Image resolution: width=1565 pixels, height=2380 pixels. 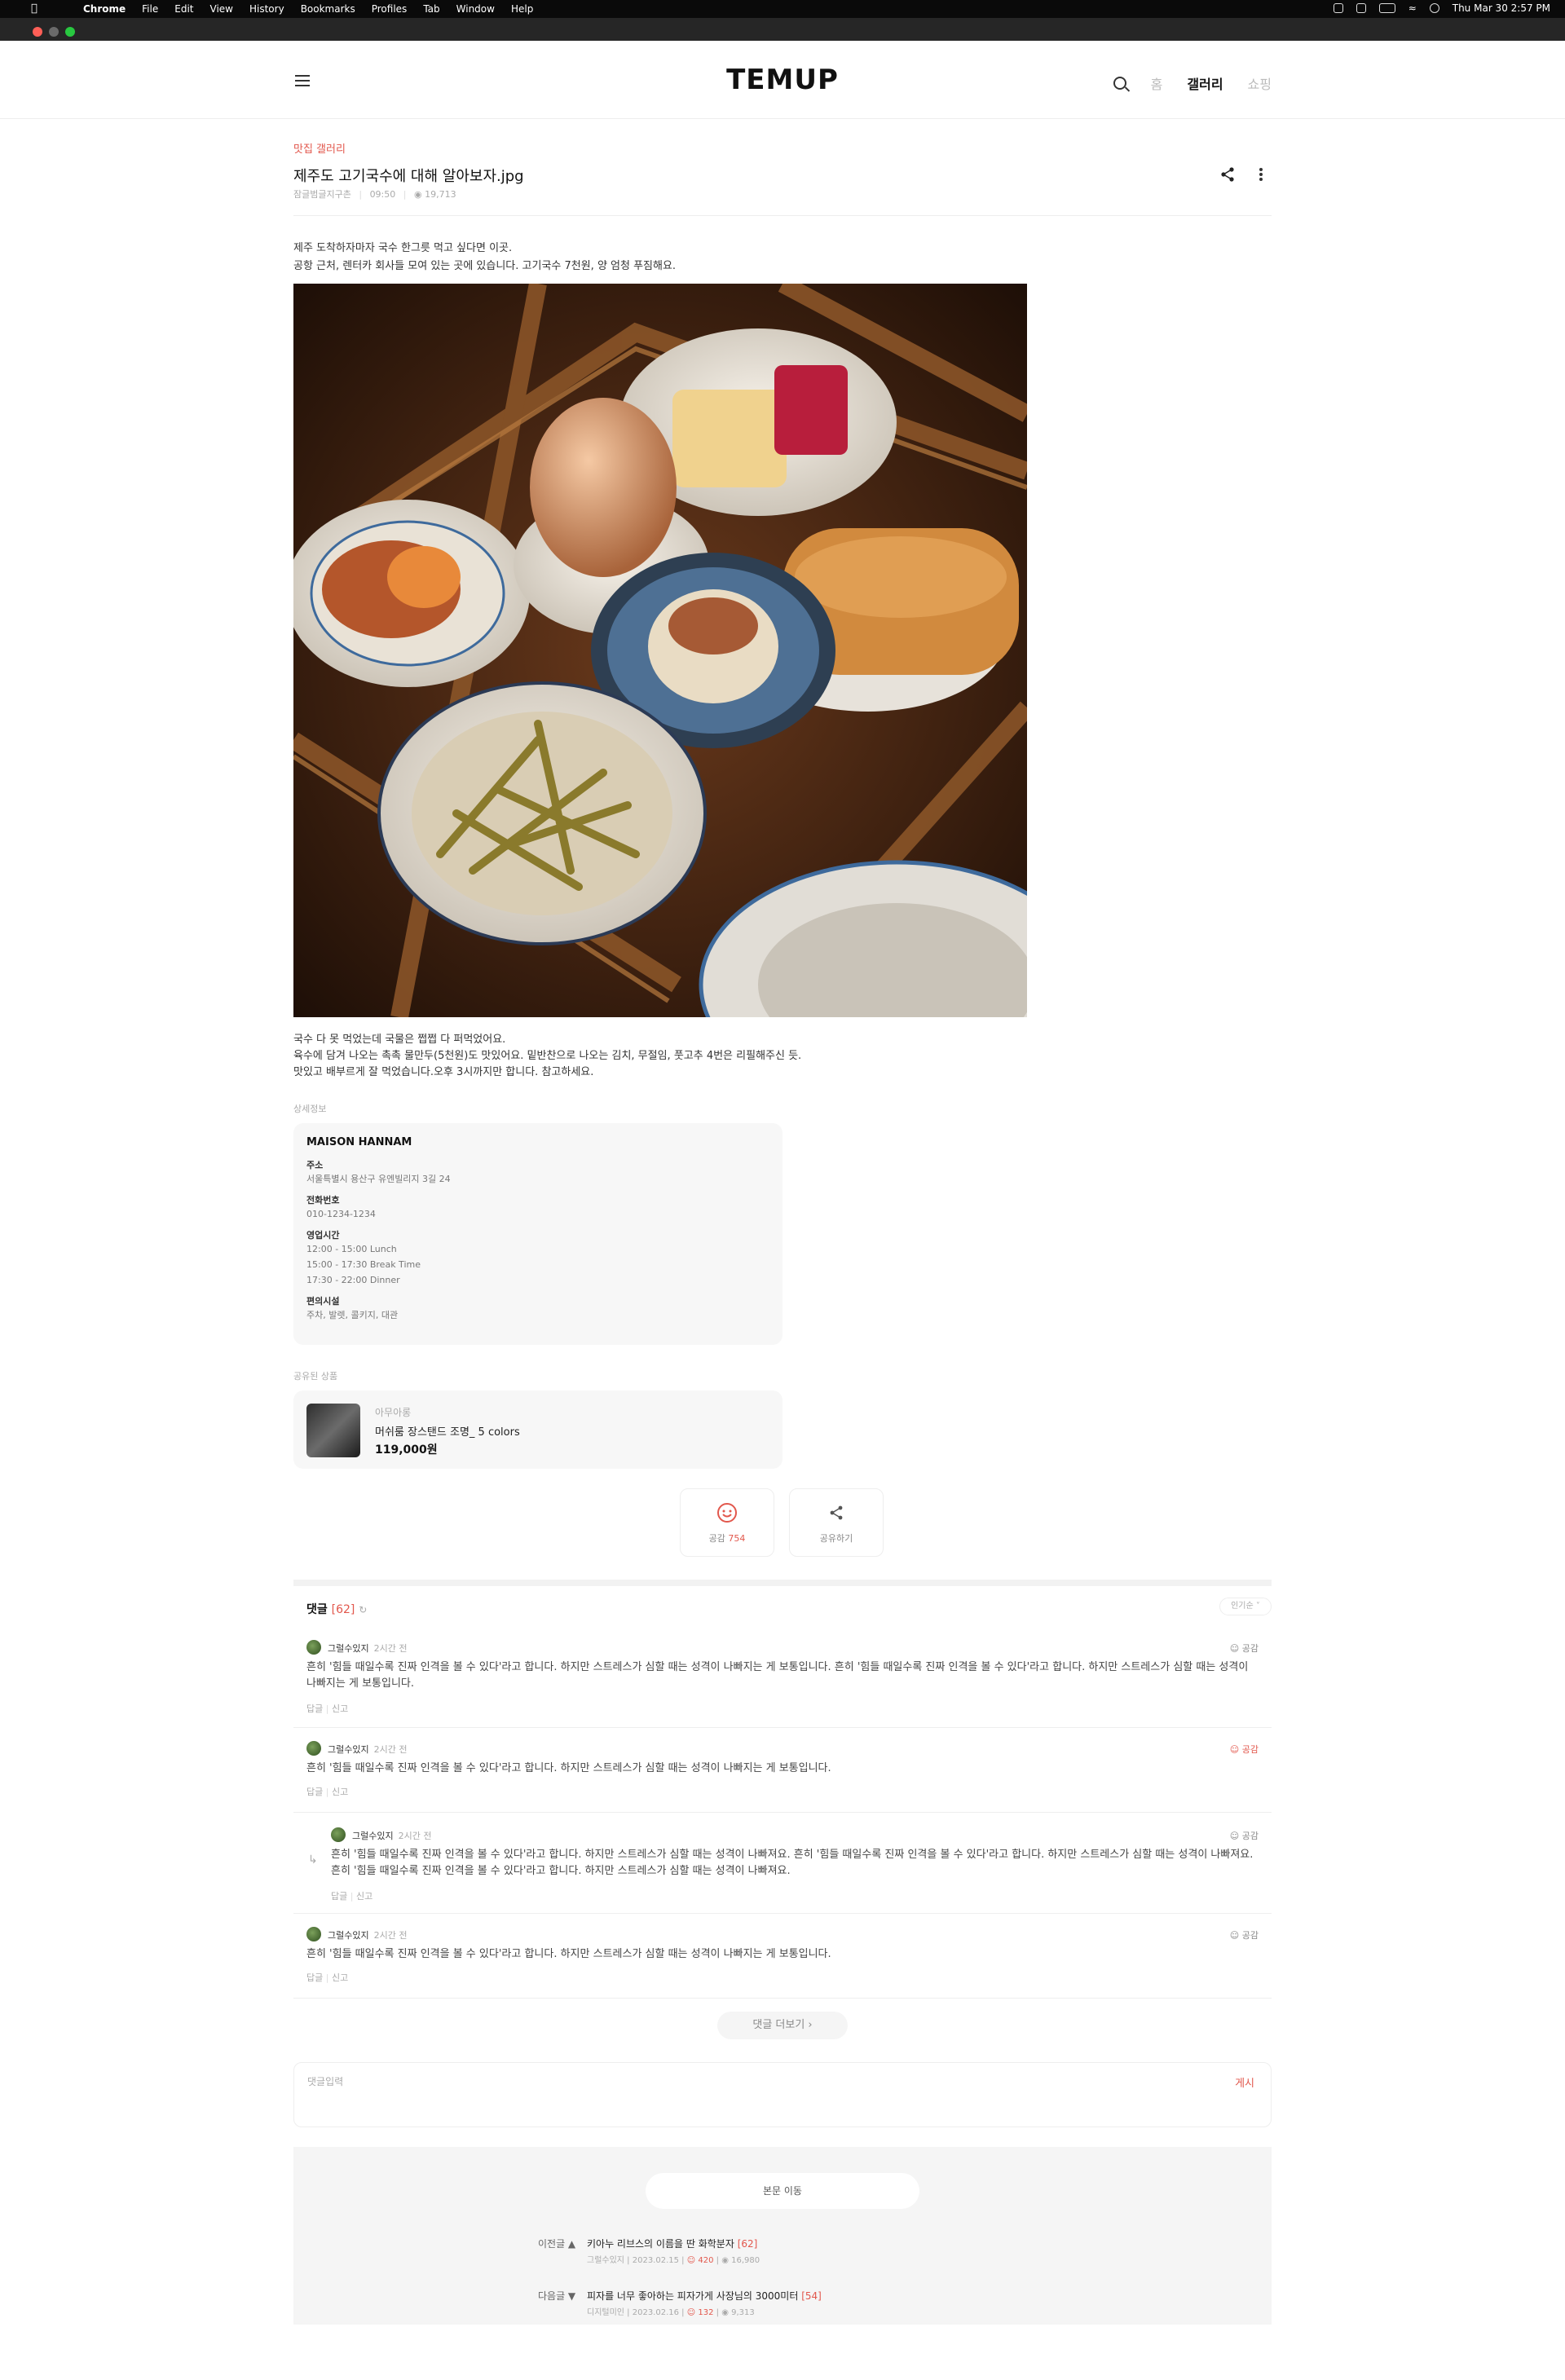 What do you see at coordinates (104, 9) in the screenshot?
I see `menu-app: Chrome` at bounding box center [104, 9].